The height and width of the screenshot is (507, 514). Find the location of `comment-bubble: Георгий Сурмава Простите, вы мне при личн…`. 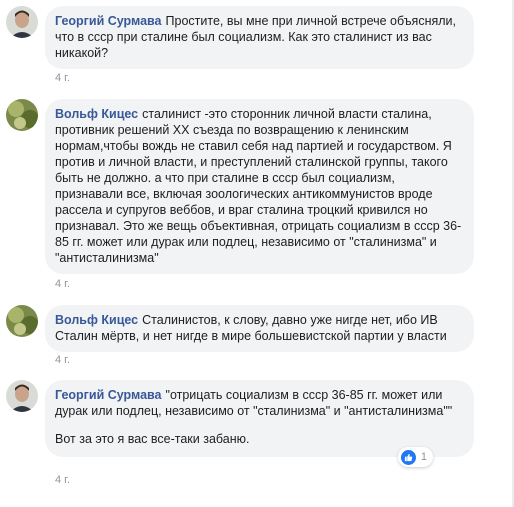

comment-bubble: Георгий Сурмава Простите, вы мне при личн… is located at coordinates (259, 37).